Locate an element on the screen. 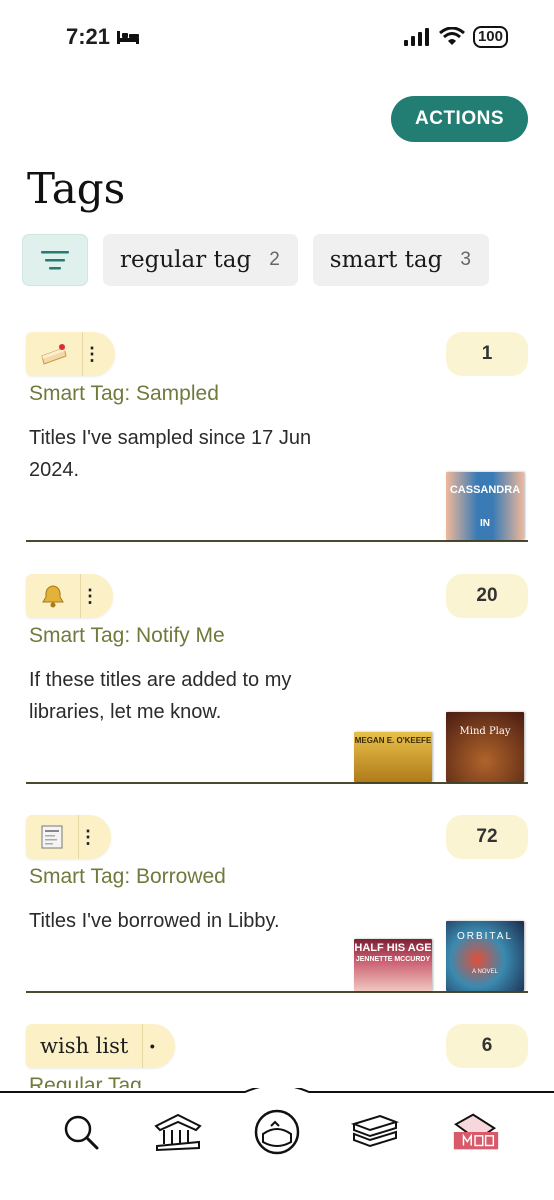 The width and height of the screenshot is (554, 1200). chip-count: 3 is located at coordinates (465, 259).